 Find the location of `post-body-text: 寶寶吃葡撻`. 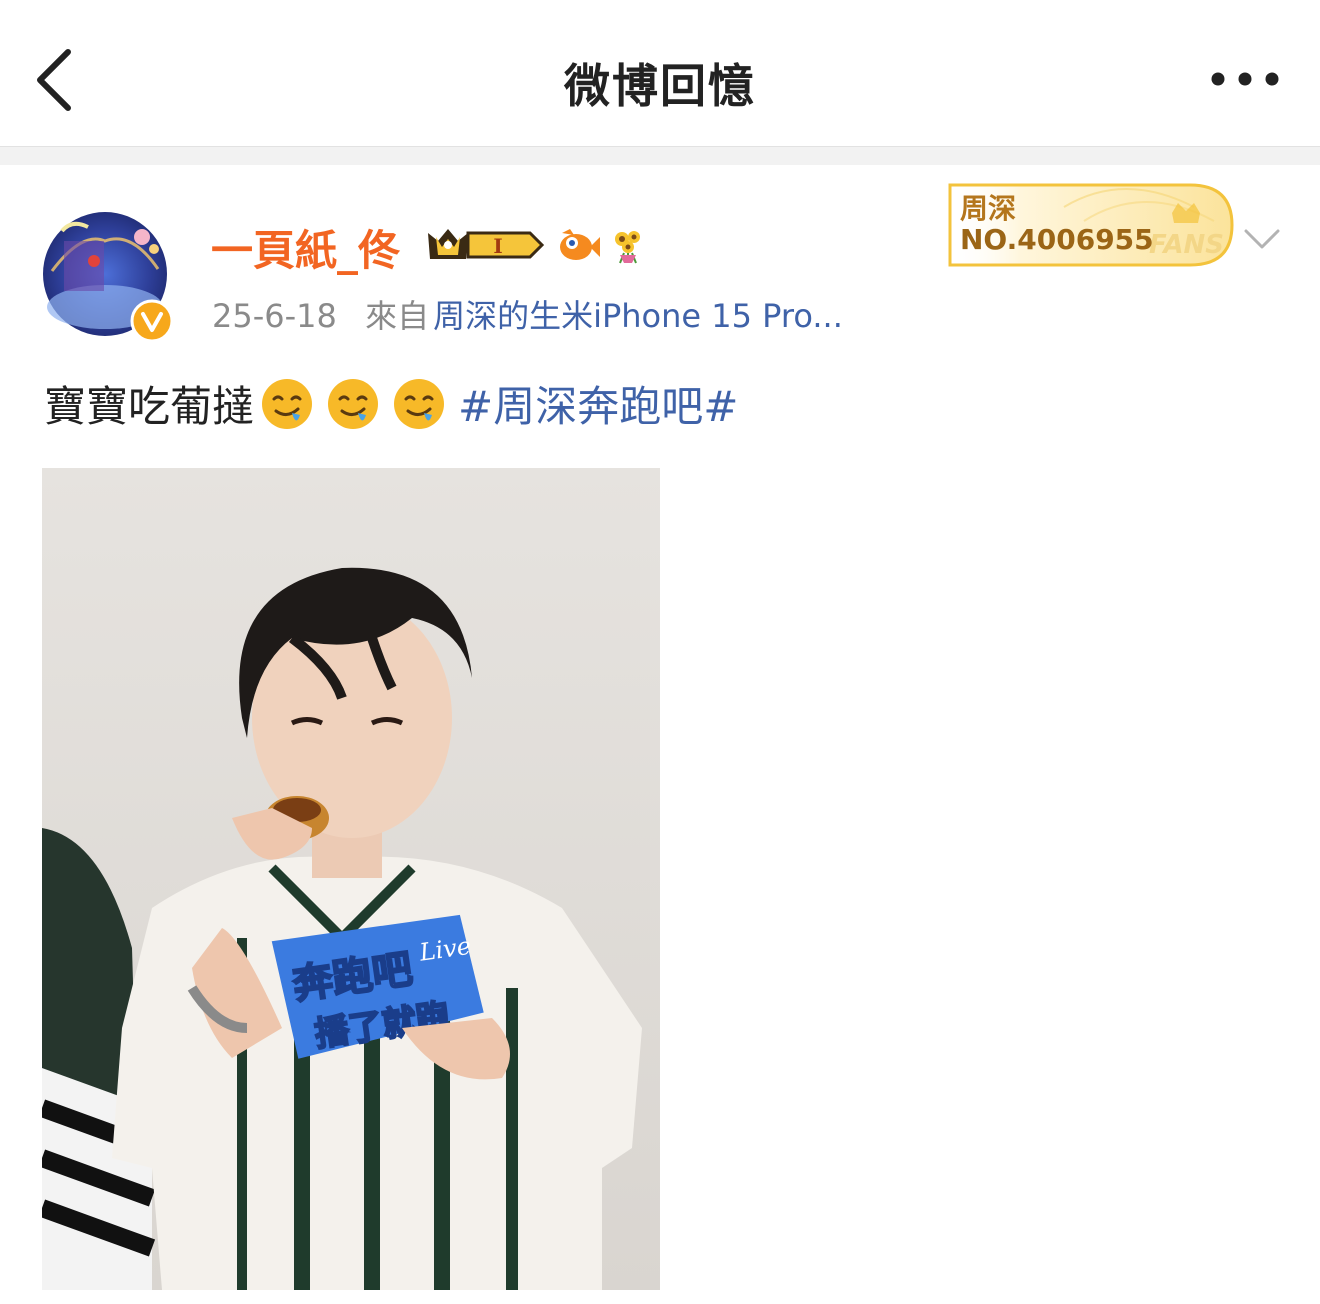

post-body-text: 寶寶吃葡撻 is located at coordinates (149, 406).